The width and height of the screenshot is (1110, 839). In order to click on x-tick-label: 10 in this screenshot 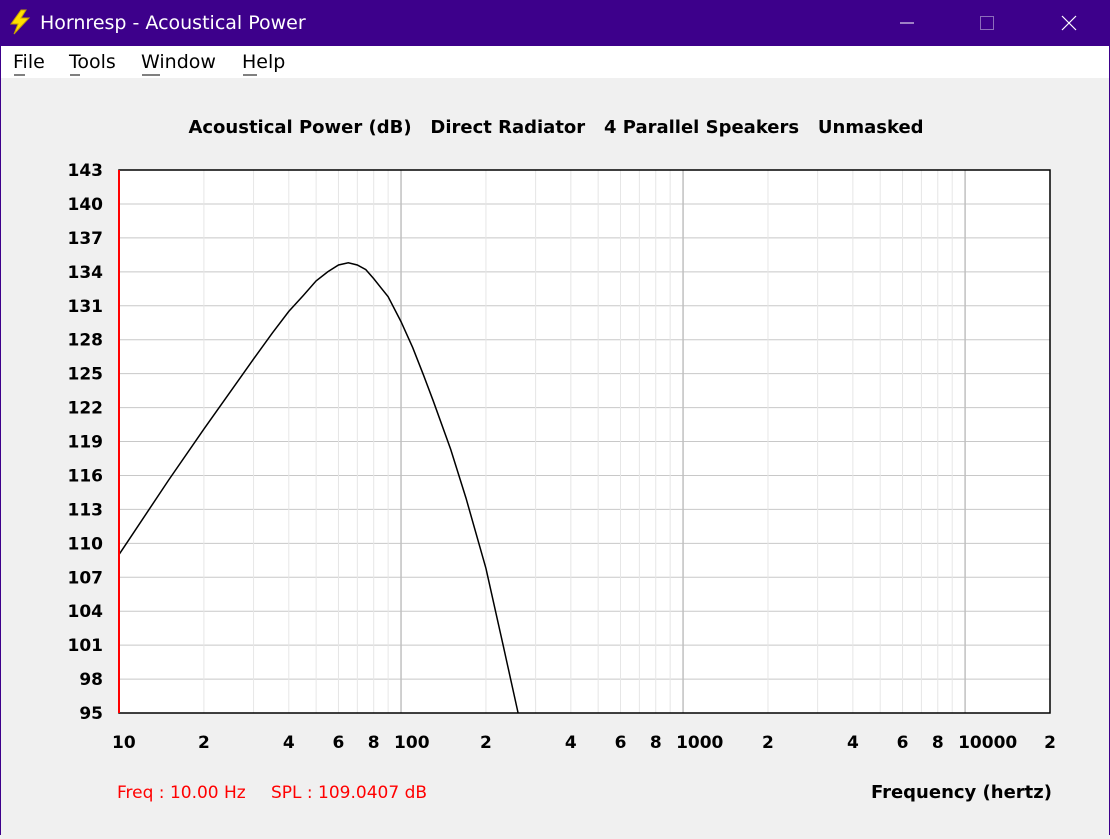, I will do `click(124, 743)`.